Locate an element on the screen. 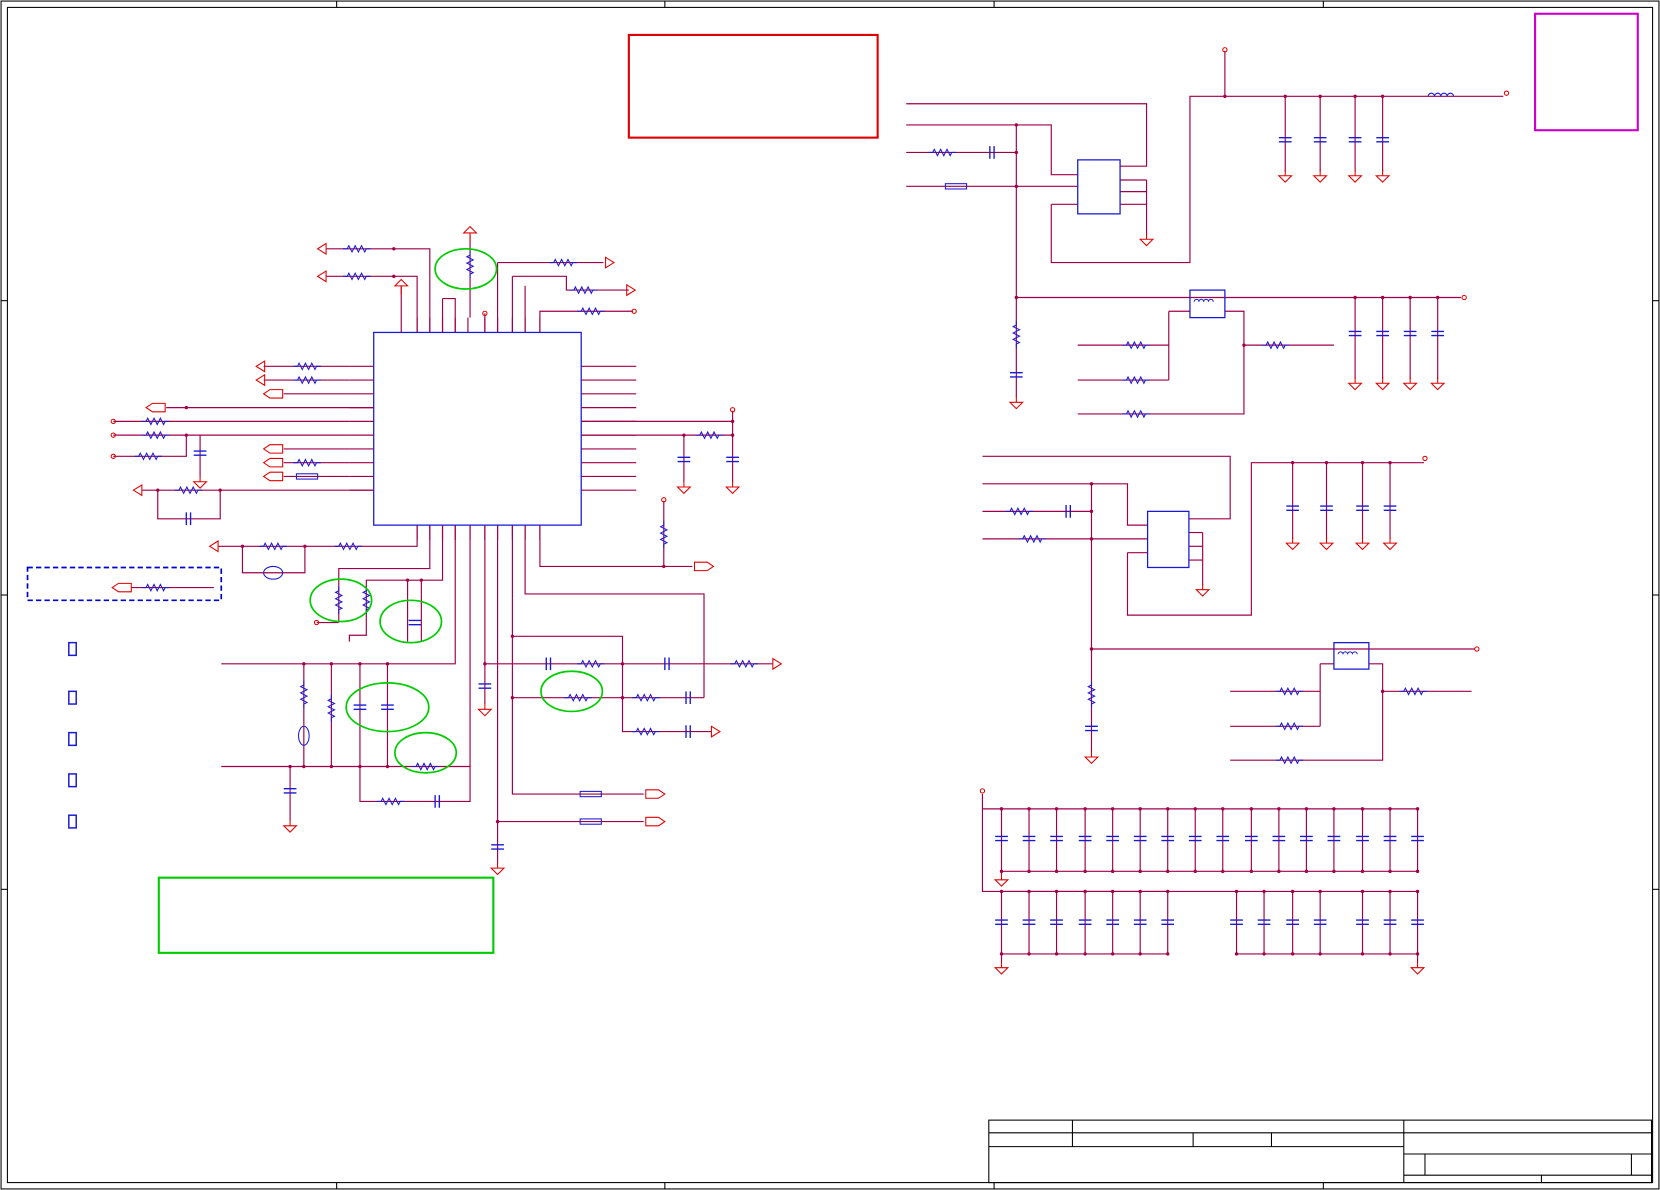  inductor-icon is located at coordinates (1203, 300).